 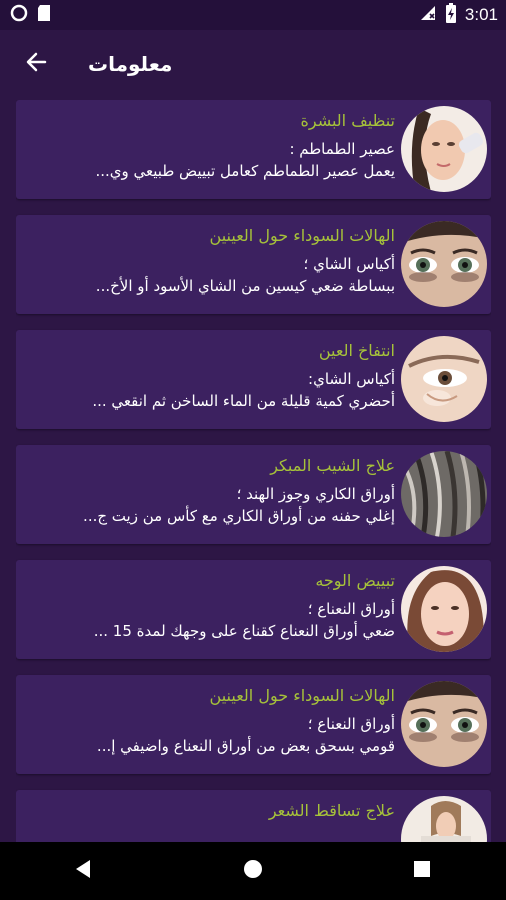 What do you see at coordinates (331, 810) in the screenshot?
I see `item-title: علاج تساقط الشعر` at bounding box center [331, 810].